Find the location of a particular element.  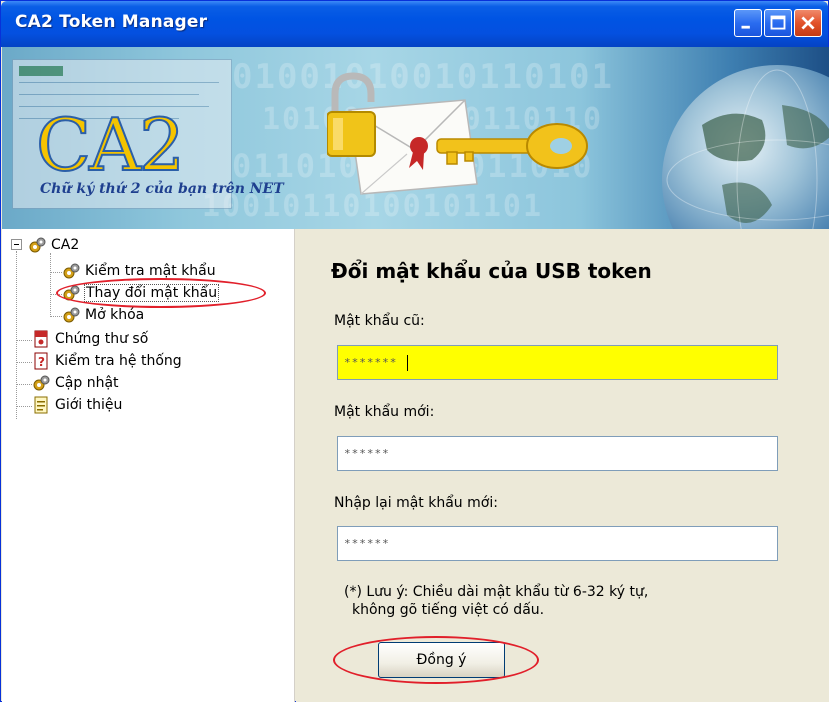

maximize-button is located at coordinates (778, 23).